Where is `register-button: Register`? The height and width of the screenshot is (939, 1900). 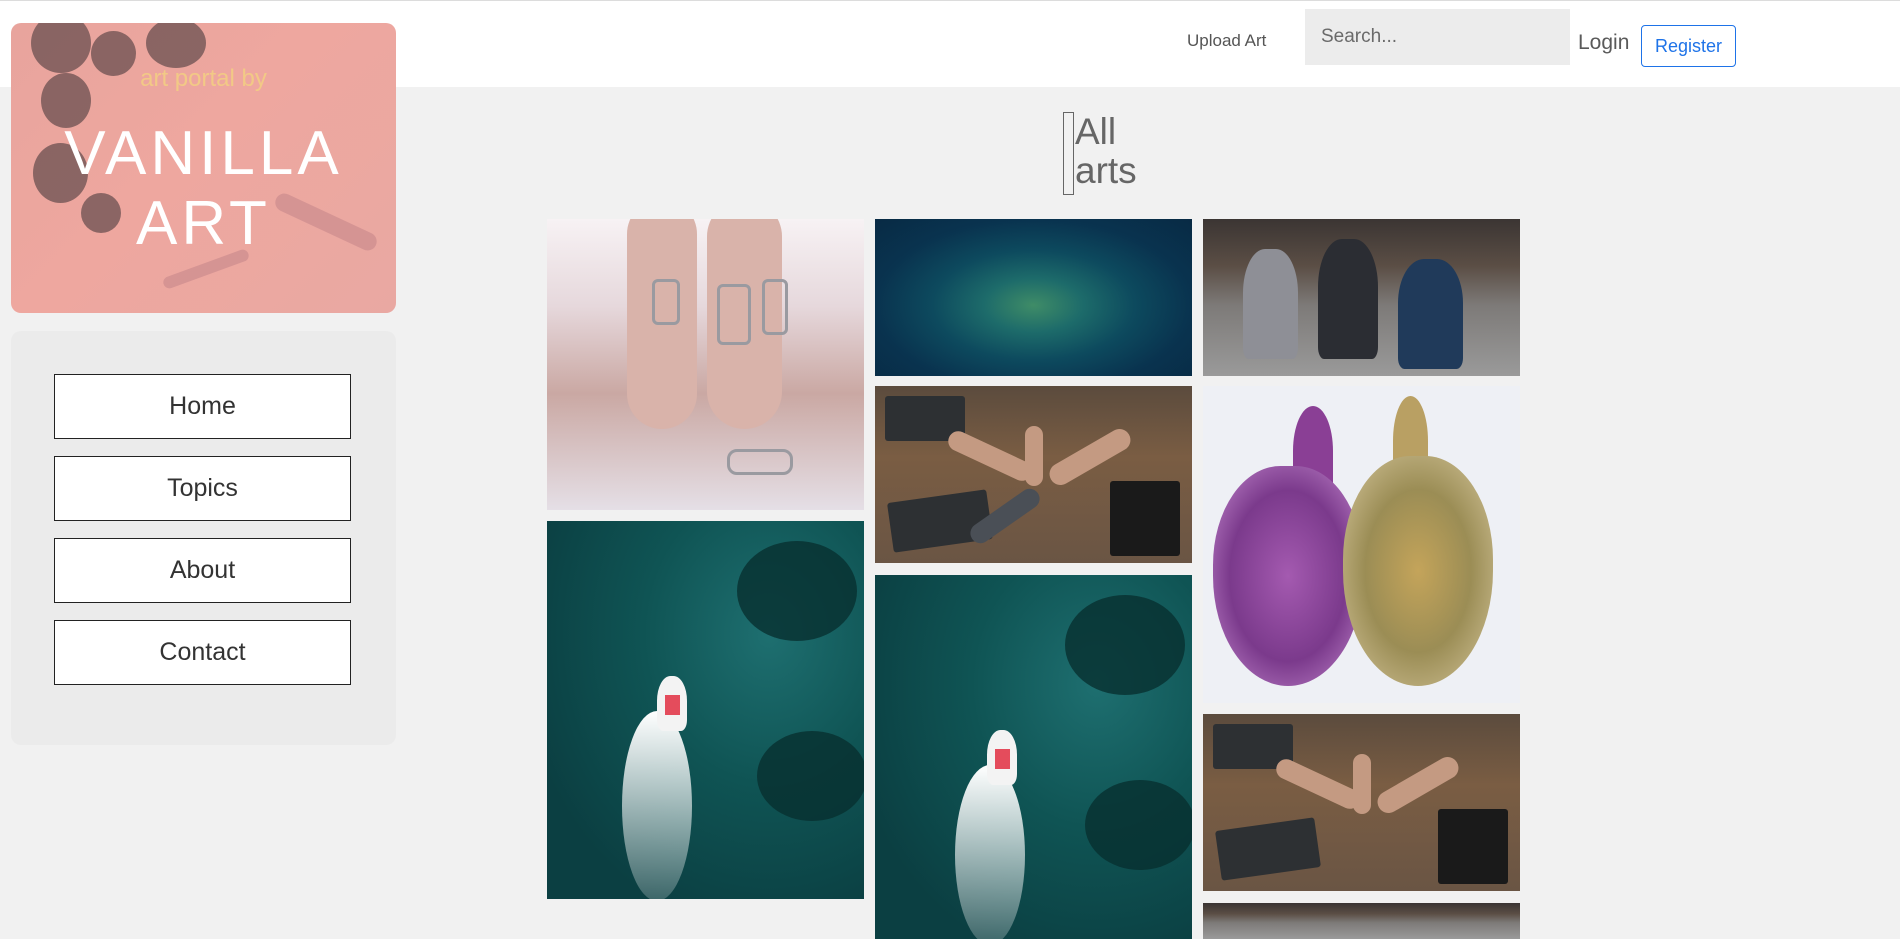
register-button: Register is located at coordinates (1688, 46).